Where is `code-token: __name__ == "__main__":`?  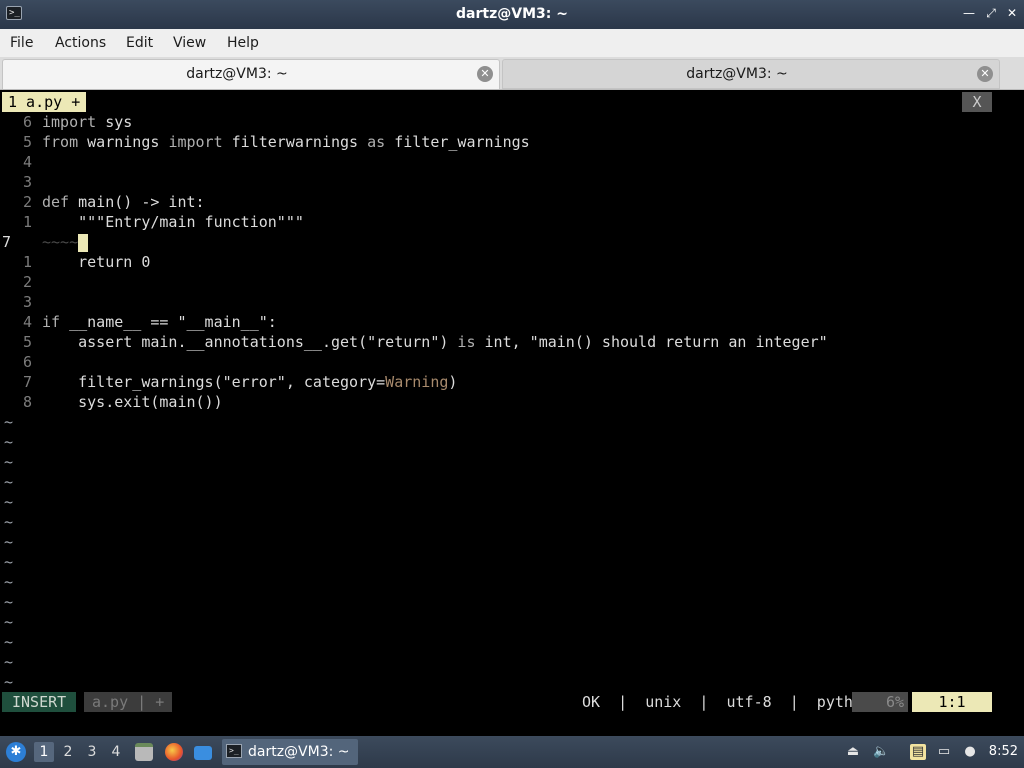
code-token: __name__ == "__main__": is located at coordinates (168, 322).